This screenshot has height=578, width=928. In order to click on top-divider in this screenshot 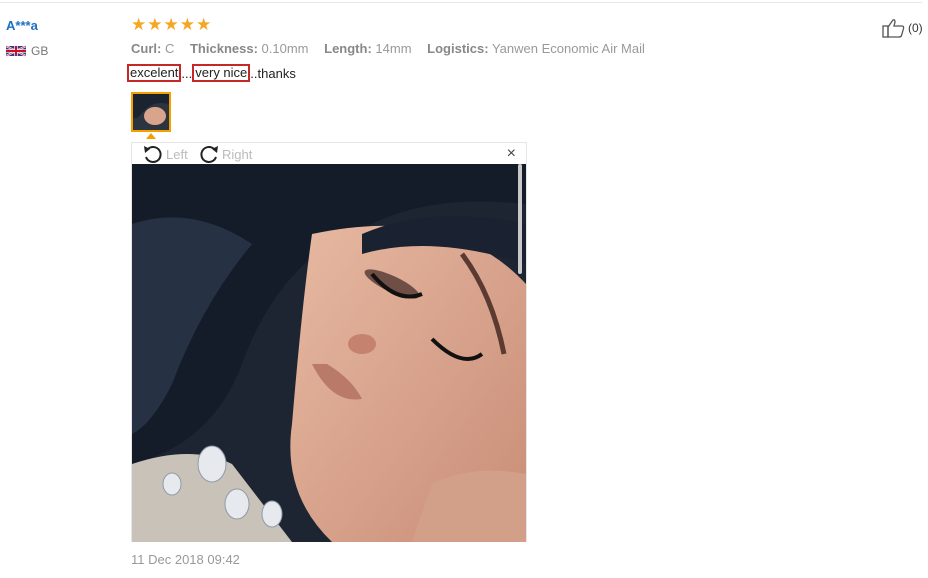, I will do `click(461, 2)`.